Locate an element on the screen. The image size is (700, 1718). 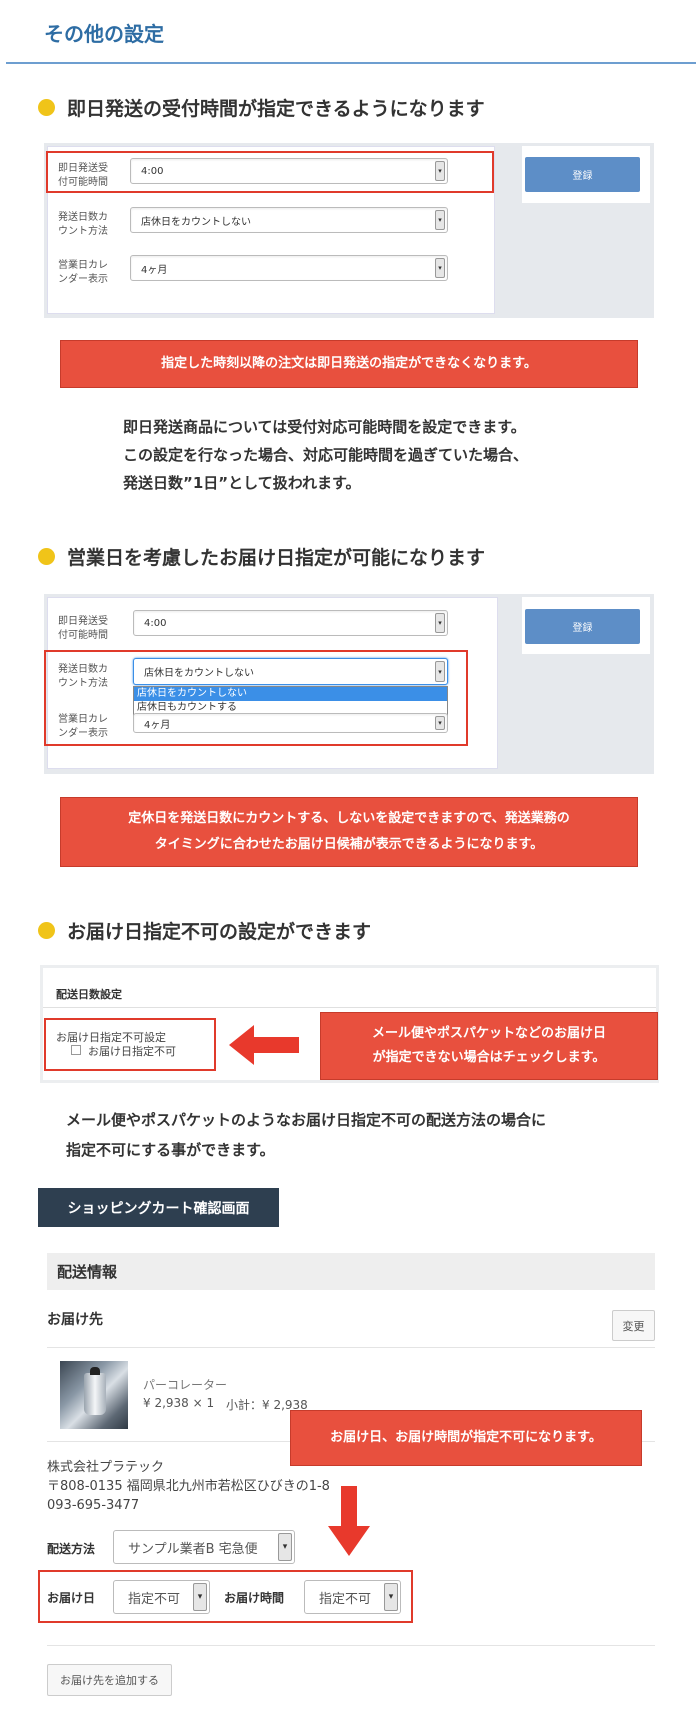
product-price-qty: ¥ 2,938 × 1 is located at coordinates (179, 1403).